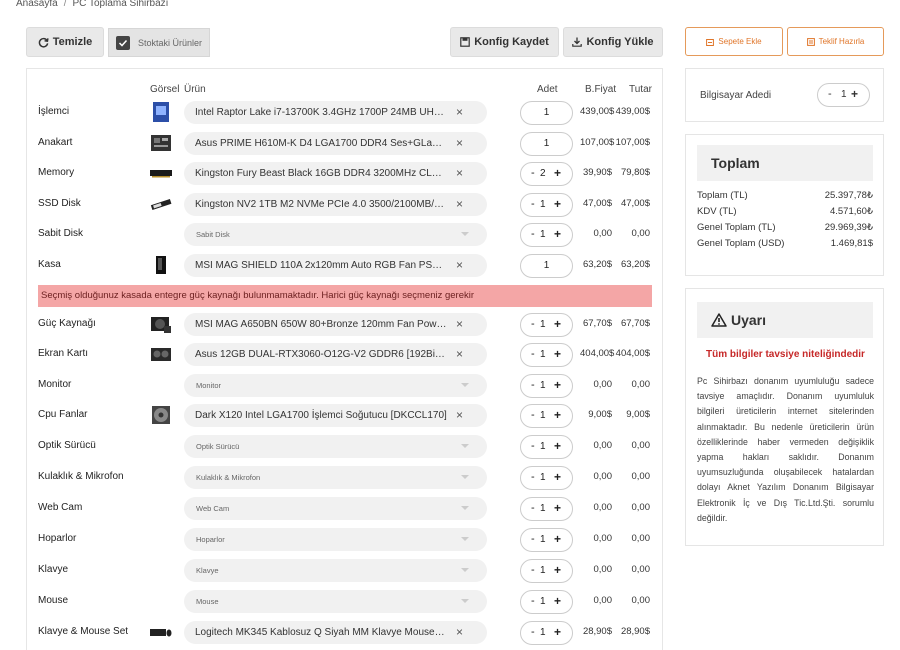 Image resolution: width=900 pixels, height=650 pixels. I want to click on category-label: İşlemci, so click(54, 111).